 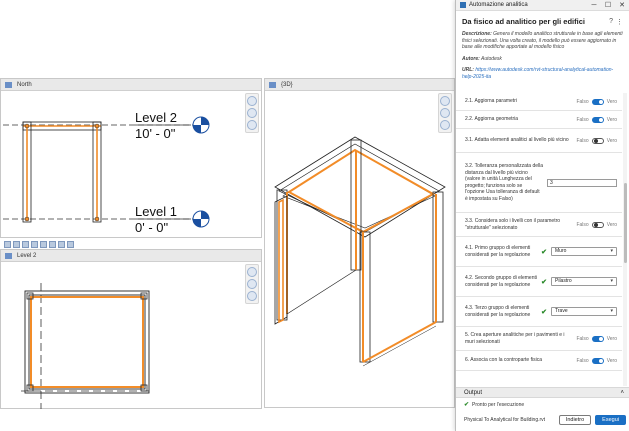 I want to click on elevation-drawing: Level 2 10' - 0" Level 1 0' - 0", so click(x=132, y=165).